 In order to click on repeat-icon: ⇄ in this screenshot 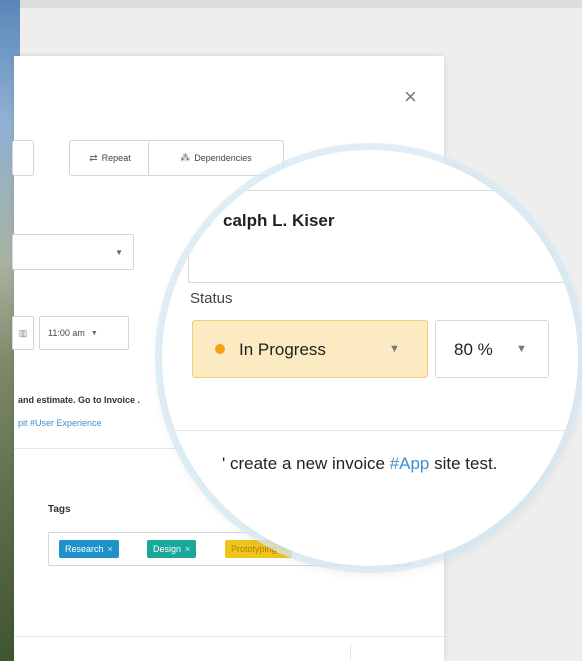, I will do `click(93, 158)`.